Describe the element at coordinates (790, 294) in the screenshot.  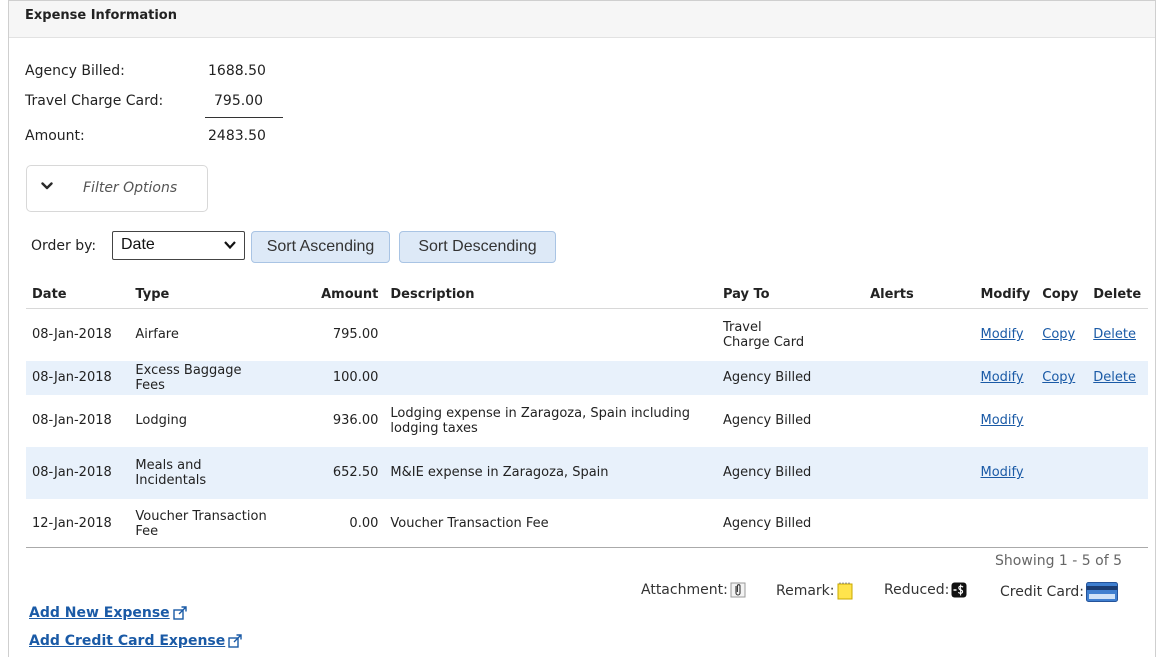
I see `column-header-pay-to: Pay To` at that location.